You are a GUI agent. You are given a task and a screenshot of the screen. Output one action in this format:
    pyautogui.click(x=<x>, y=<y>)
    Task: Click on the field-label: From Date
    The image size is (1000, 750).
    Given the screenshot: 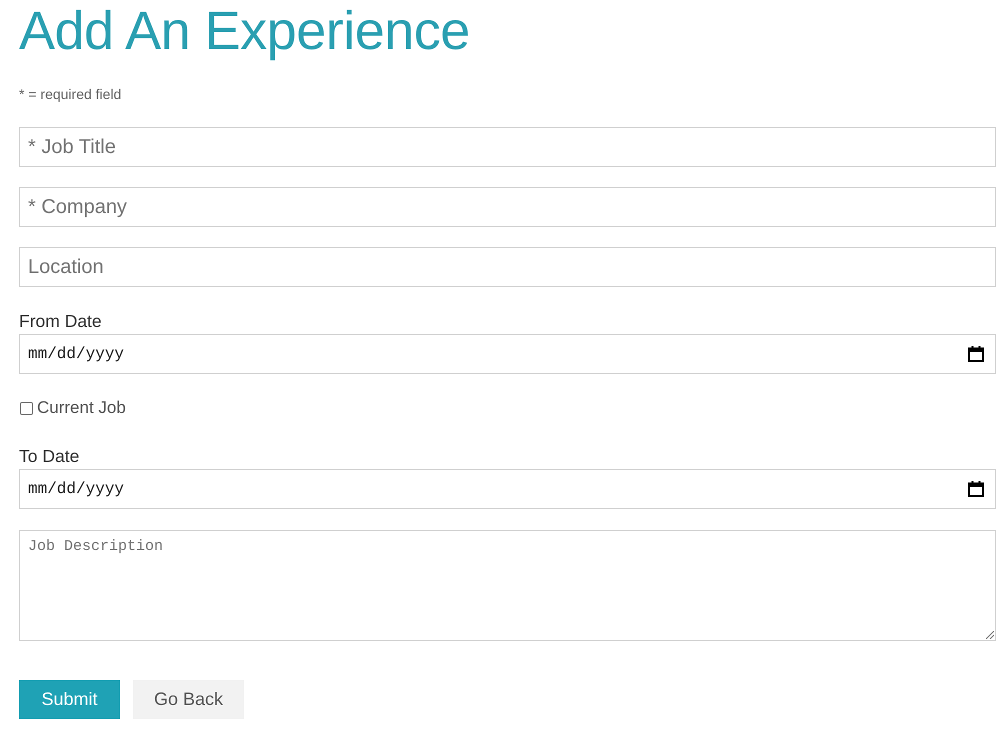 What is the action you would take?
    pyautogui.click(x=60, y=321)
    